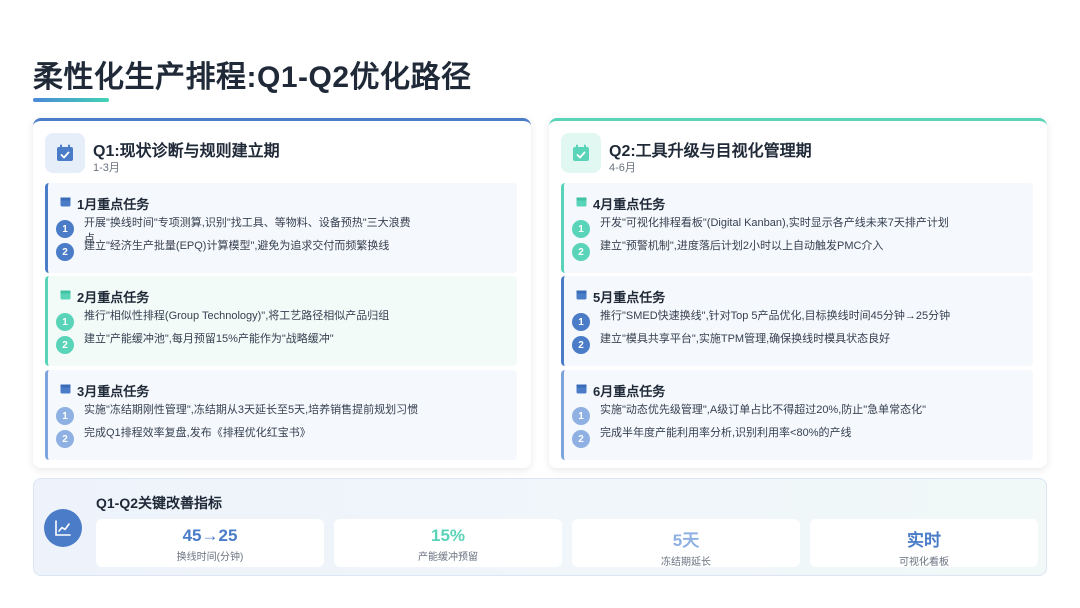 The width and height of the screenshot is (1080, 608). I want to click on task-text: 完成半年度产能利用率分析,识别利用率<80%的产线, so click(726, 433).